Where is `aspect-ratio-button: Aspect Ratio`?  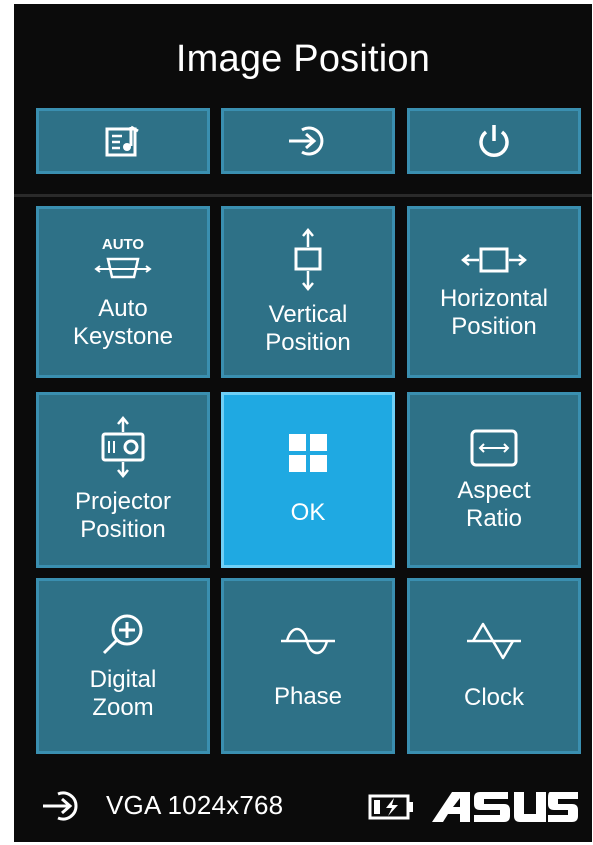
aspect-ratio-button: Aspect Ratio is located at coordinates (494, 480).